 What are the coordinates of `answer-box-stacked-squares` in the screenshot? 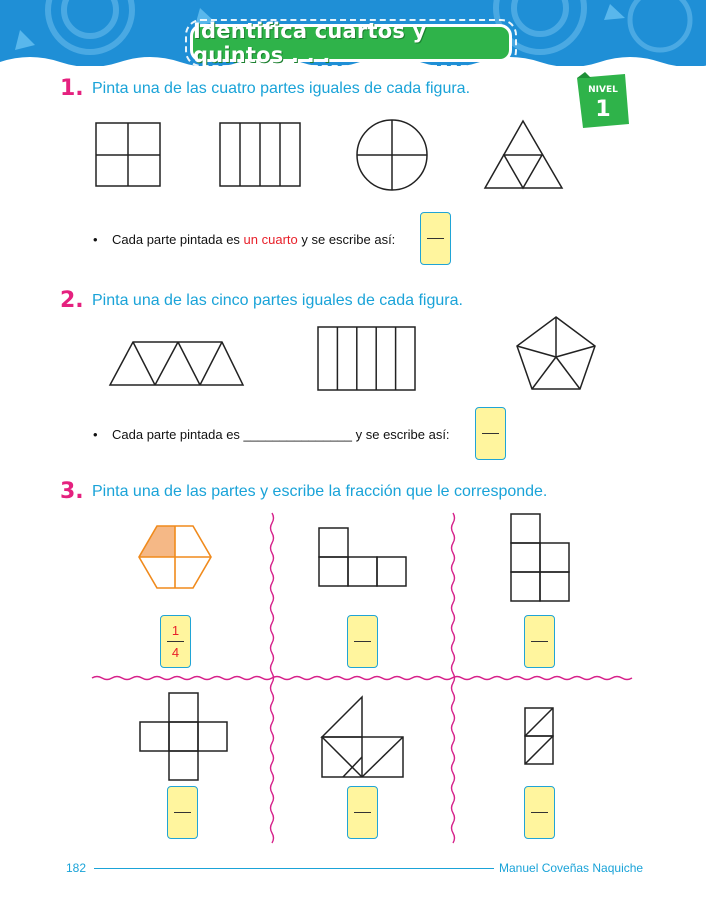 It's located at (539, 812).